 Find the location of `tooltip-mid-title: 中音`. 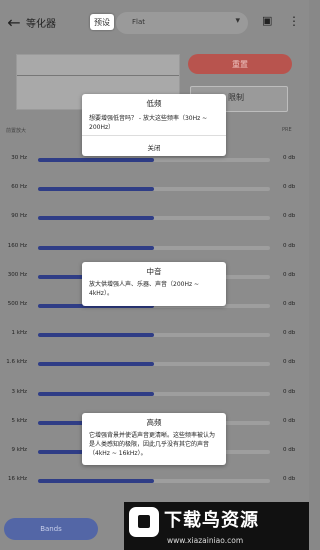

tooltip-mid-title: 中音 is located at coordinates (154, 271).